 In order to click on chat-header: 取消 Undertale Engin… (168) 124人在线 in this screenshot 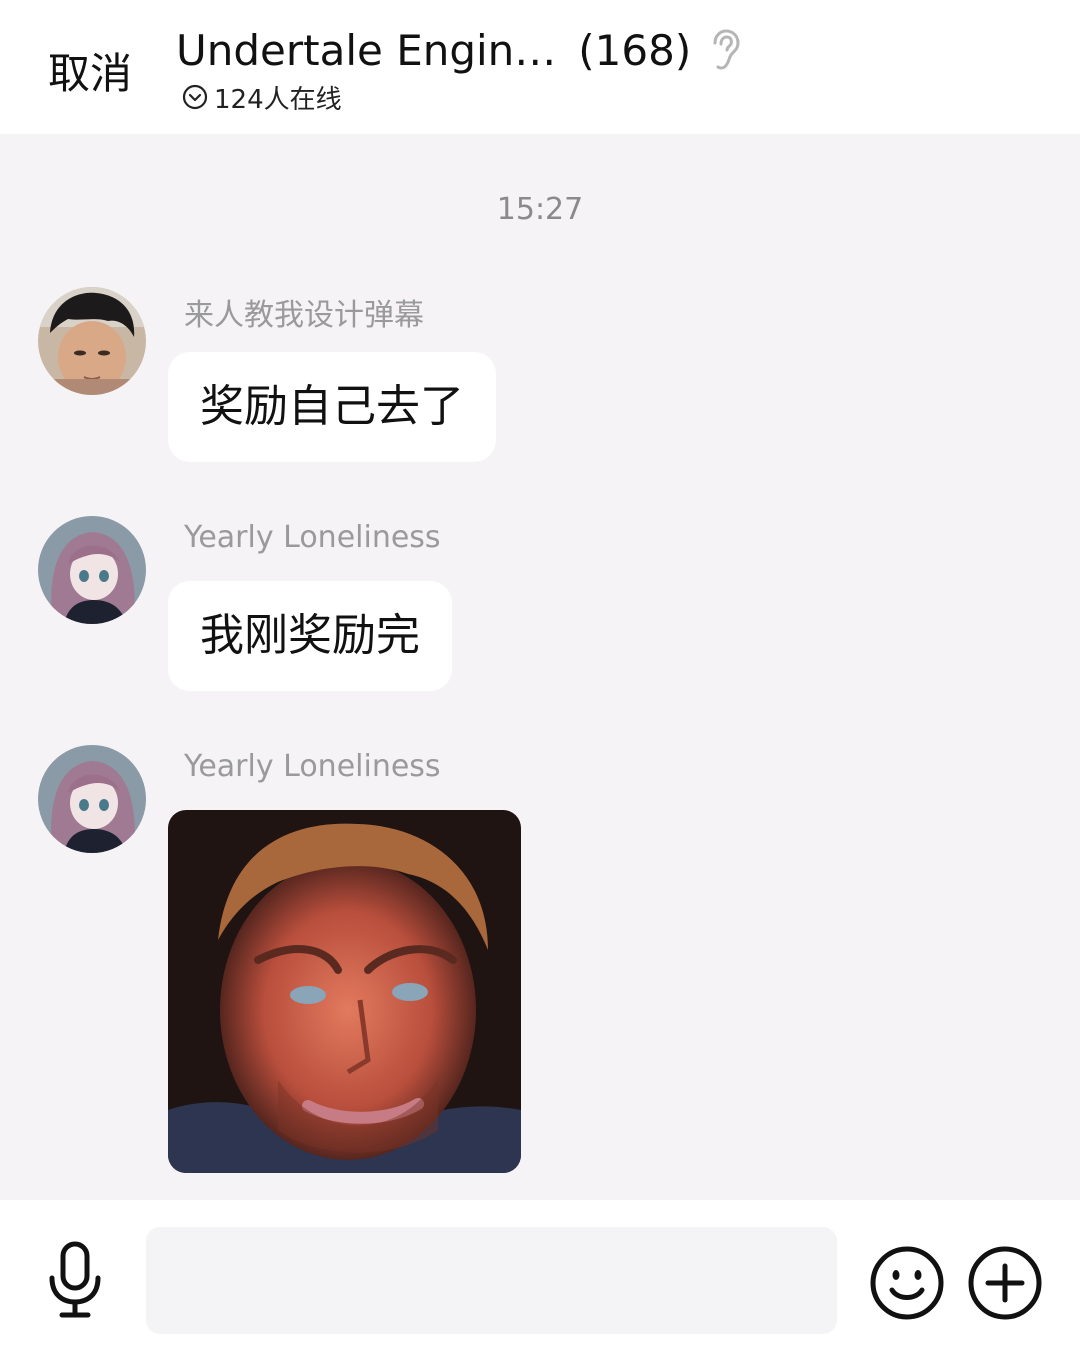, I will do `click(540, 67)`.